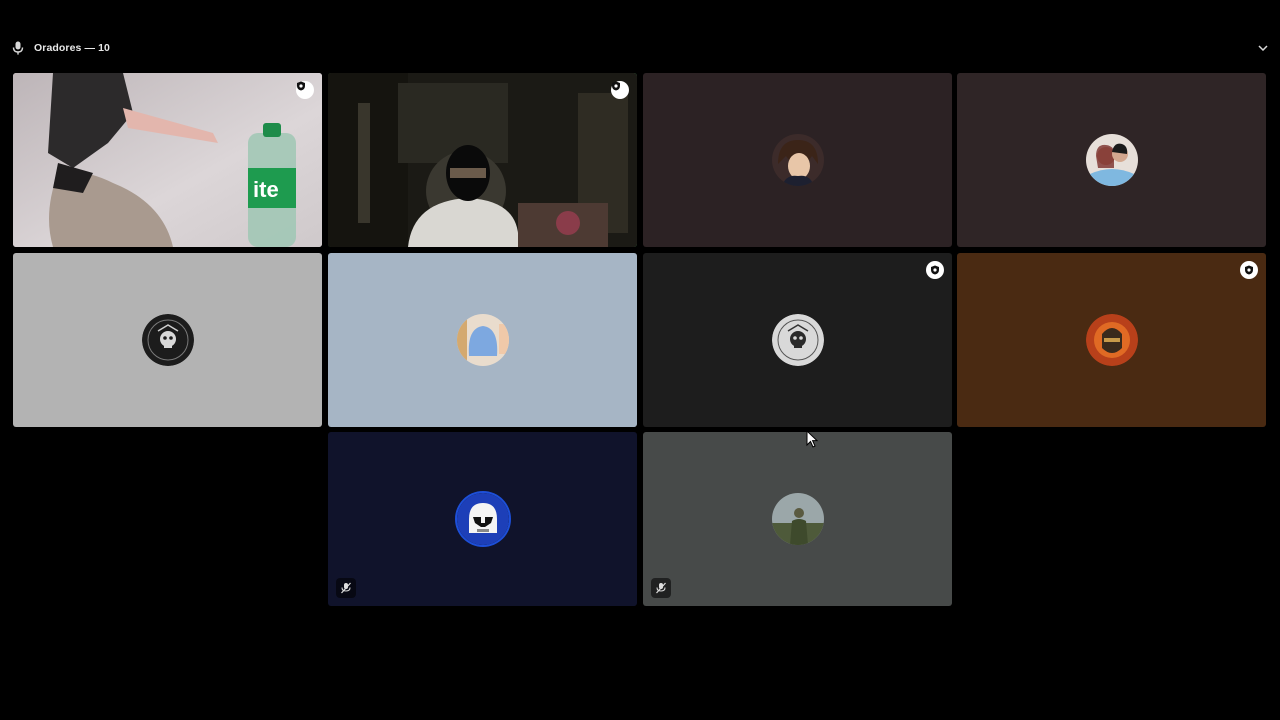  Describe the element at coordinates (641, 48) in the screenshot. I see `speakers-header: Oradores — 10` at that location.